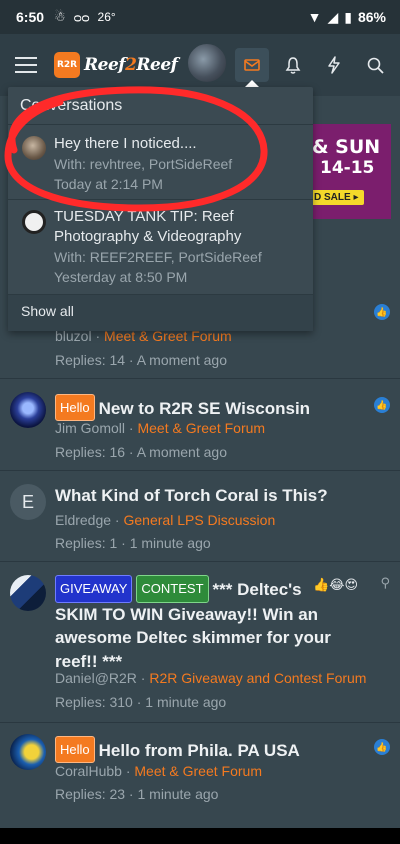 The image size is (400, 844). What do you see at coordinates (121, 277) in the screenshot?
I see `conversation-time: Yesterday at 8:50 PM` at bounding box center [121, 277].